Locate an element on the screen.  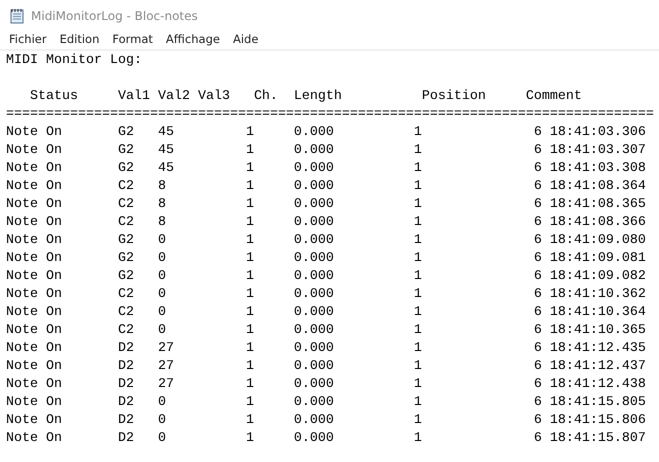
comment-cell: 6 18:41:09.082 is located at coordinates (590, 277).